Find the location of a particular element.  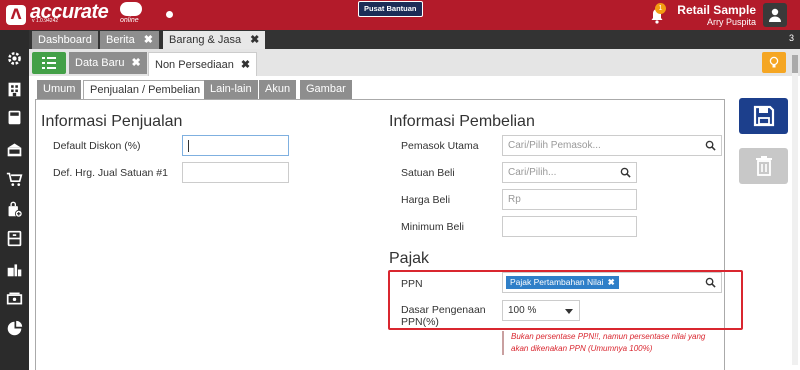

list-button is located at coordinates (49, 63).